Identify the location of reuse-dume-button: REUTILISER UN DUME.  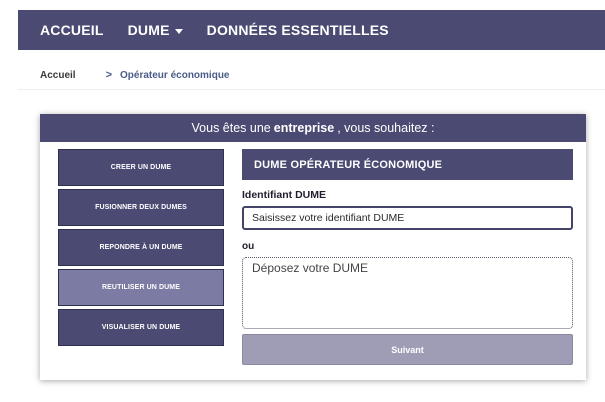
(141, 287).